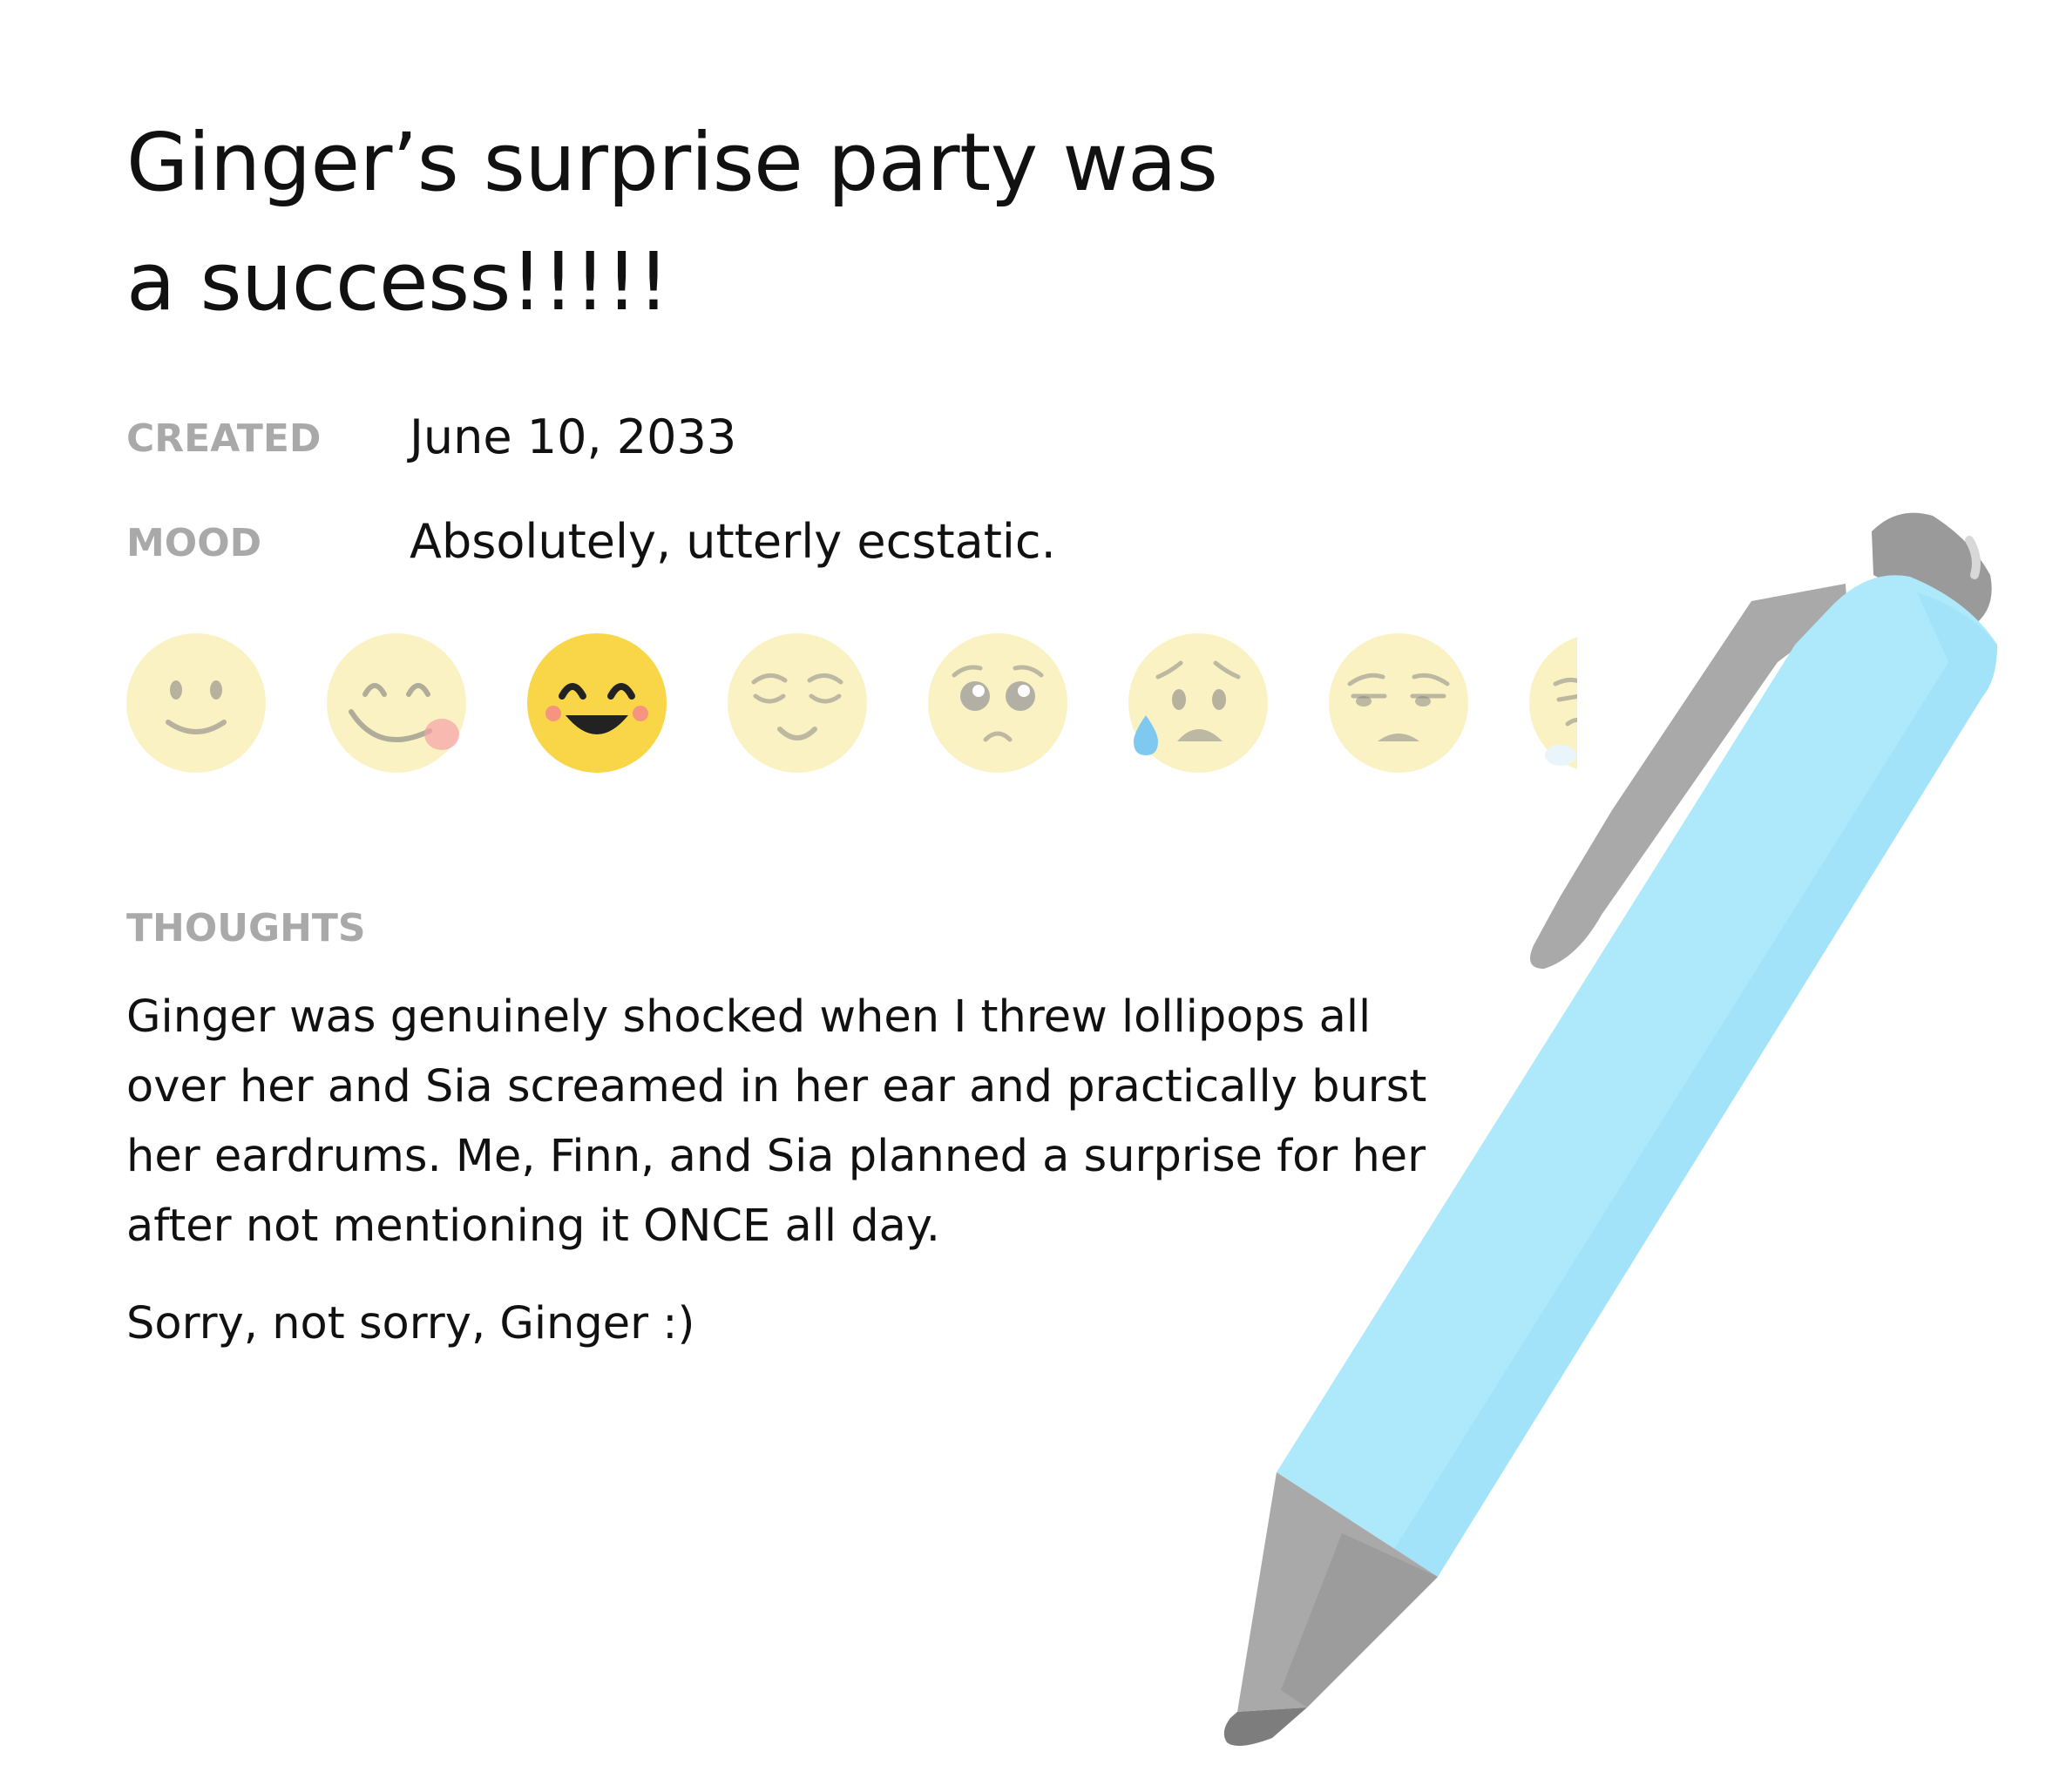 The height and width of the screenshot is (1792, 2066). What do you see at coordinates (194, 543) in the screenshot?
I see `mood-label: MOOD` at bounding box center [194, 543].